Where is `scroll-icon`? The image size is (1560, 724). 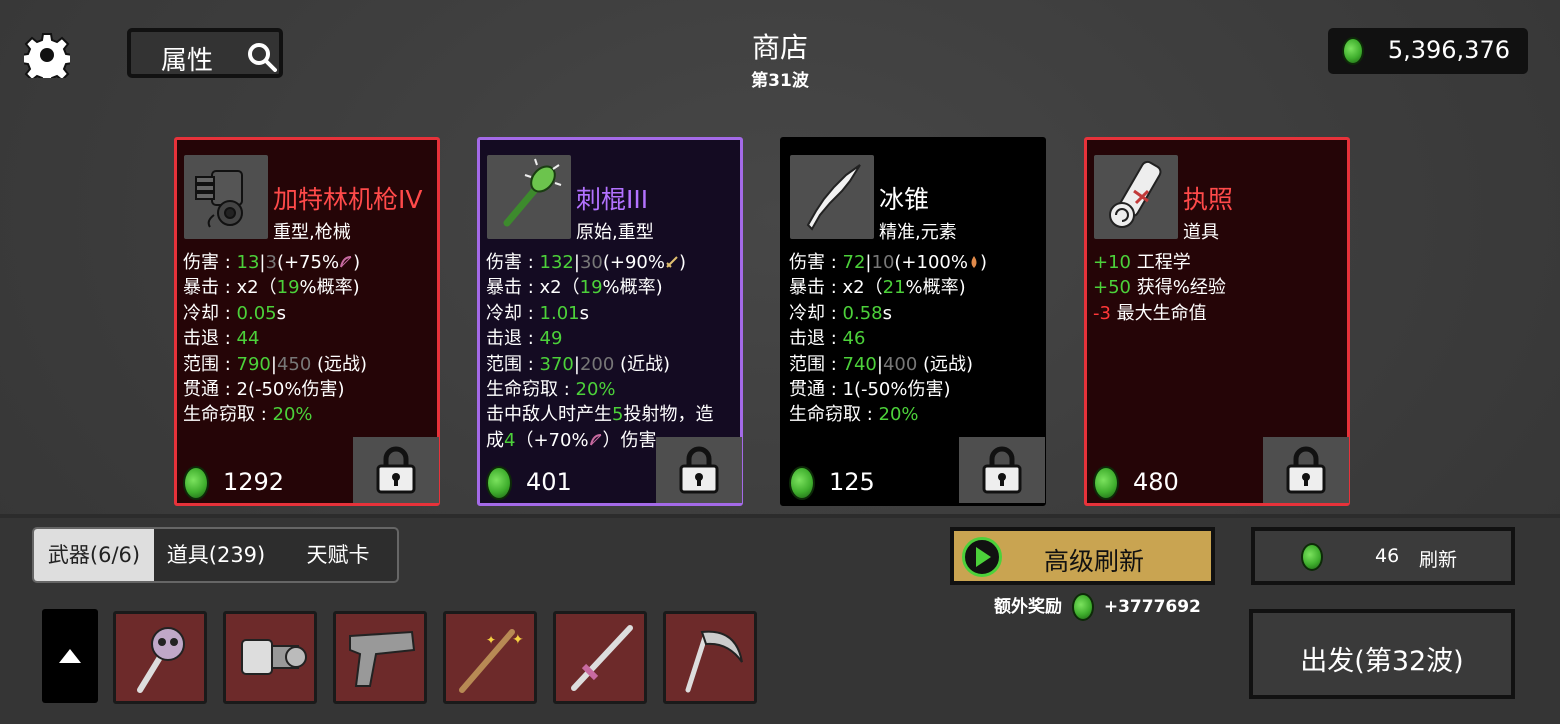
scroll-icon is located at coordinates (1136, 197).